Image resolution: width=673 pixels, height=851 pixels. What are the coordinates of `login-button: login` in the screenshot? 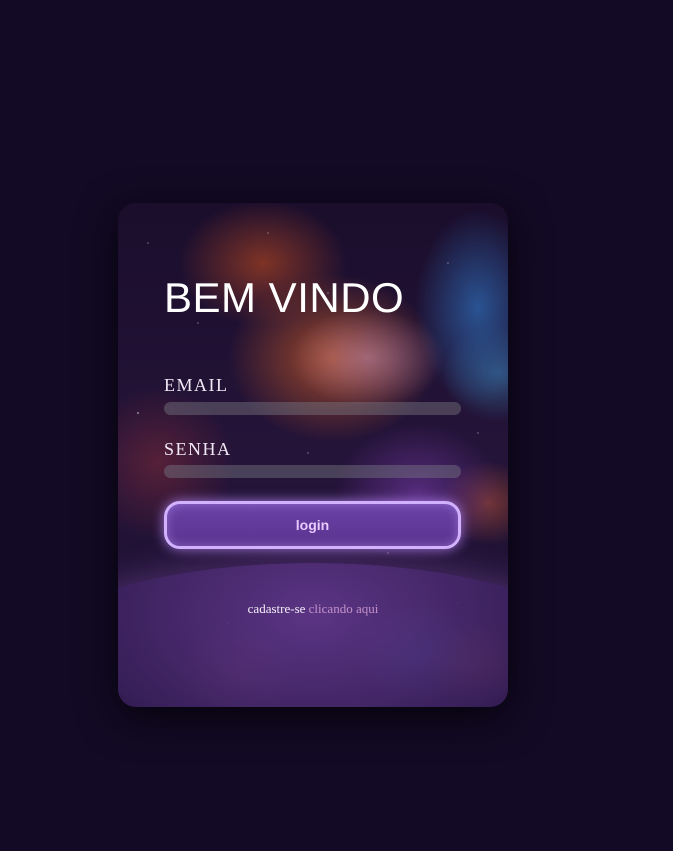 It's located at (312, 525).